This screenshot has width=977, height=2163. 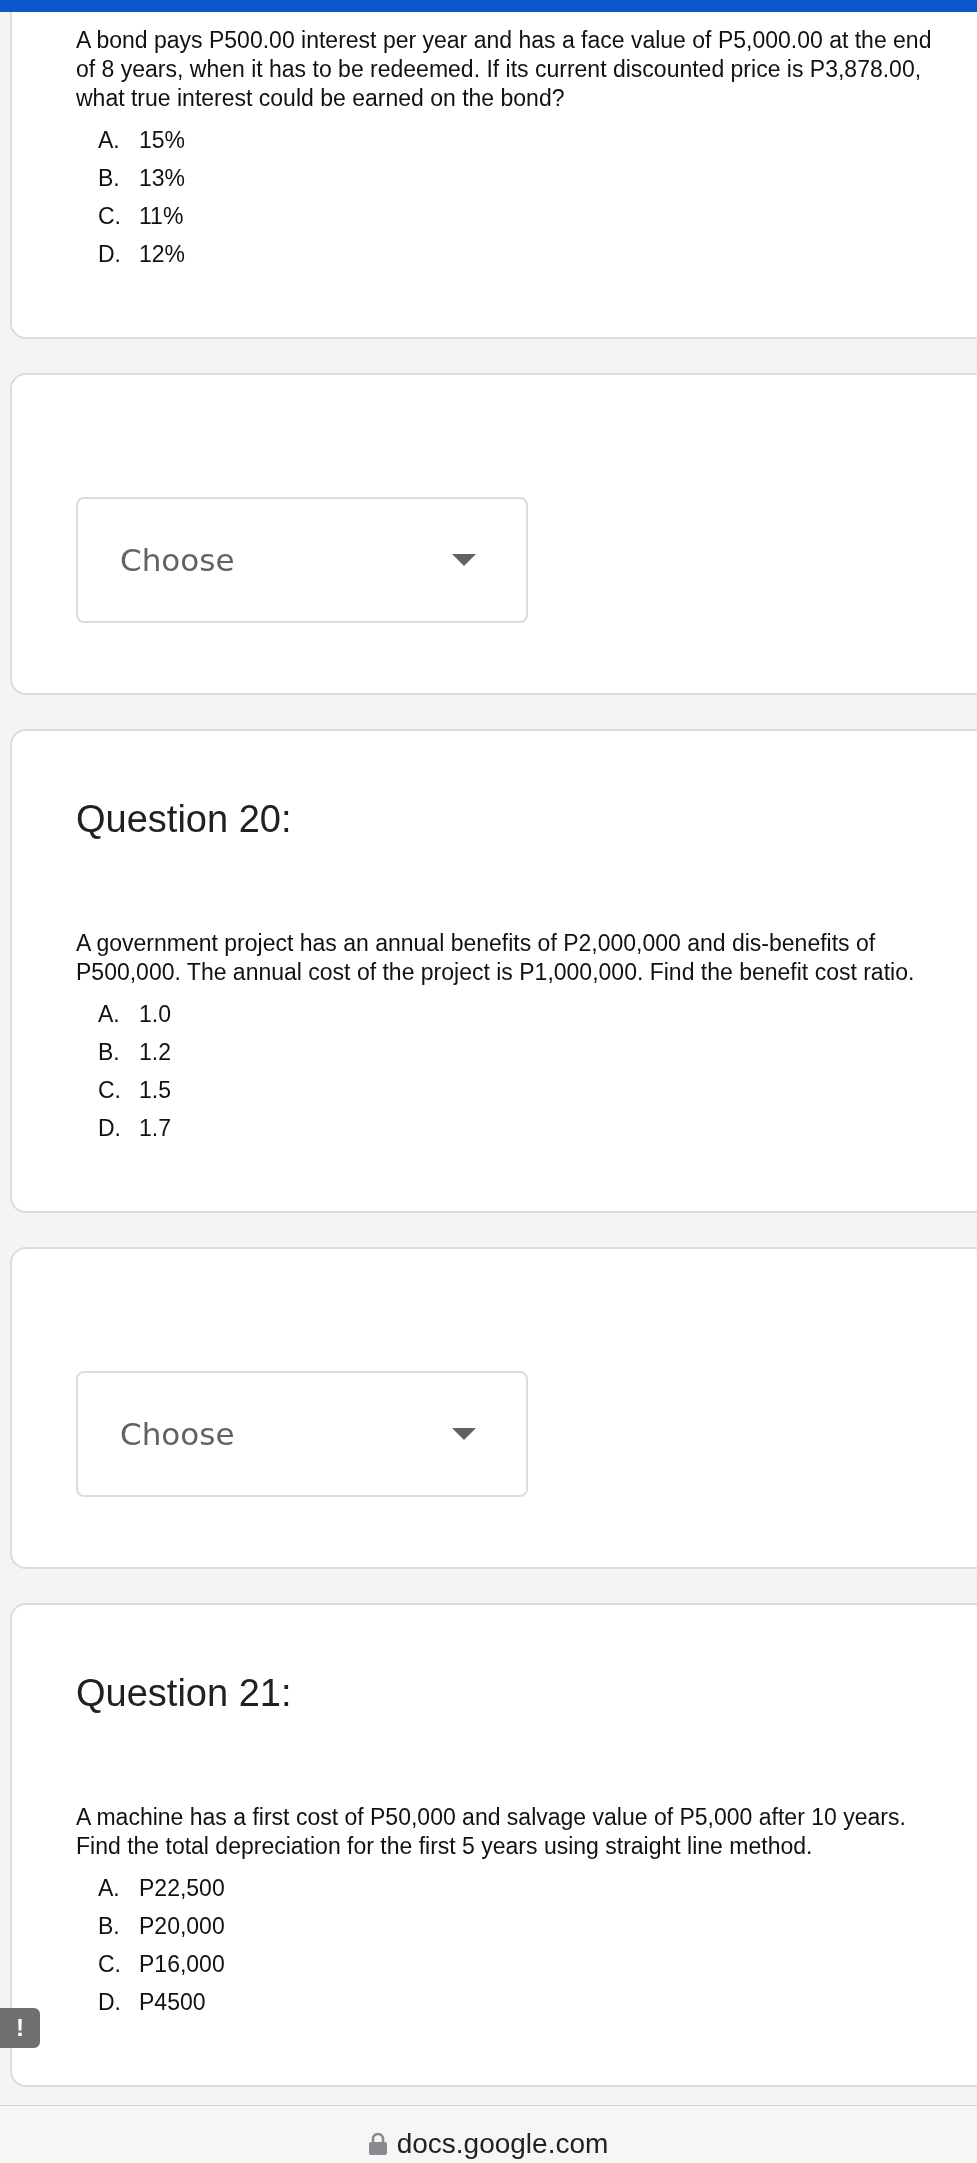 I want to click on option-text: P22,500, so click(x=182, y=1888).